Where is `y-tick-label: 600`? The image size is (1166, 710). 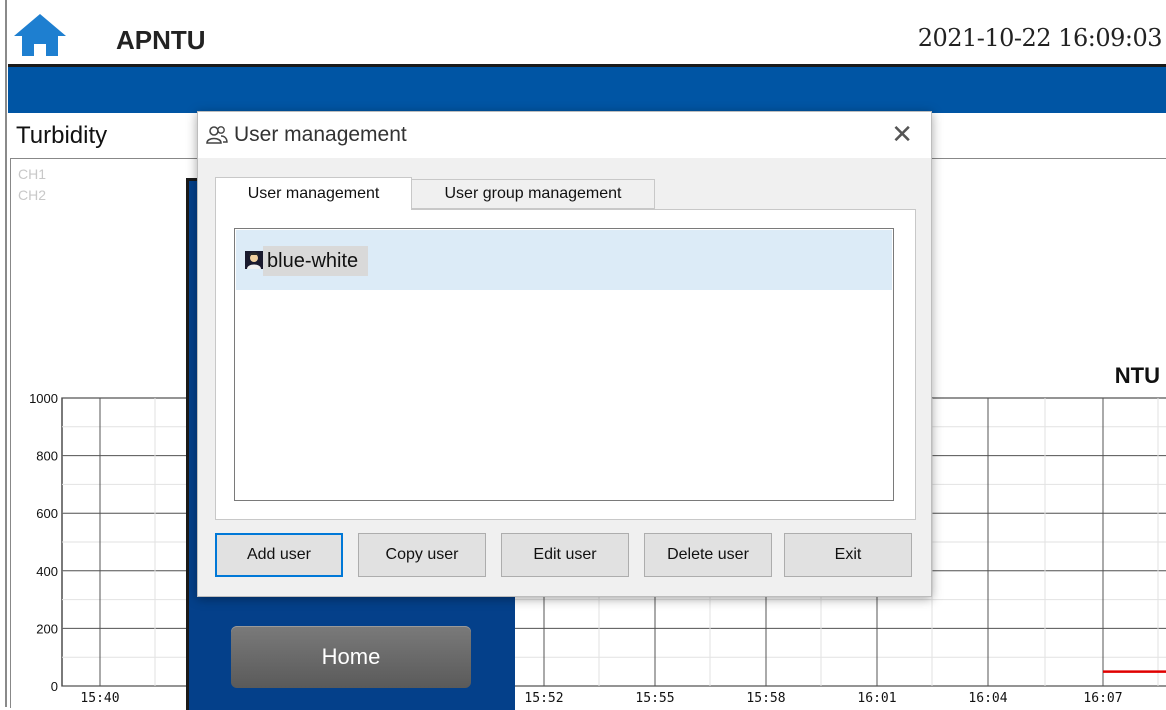 y-tick-label: 600 is located at coordinates (47, 513).